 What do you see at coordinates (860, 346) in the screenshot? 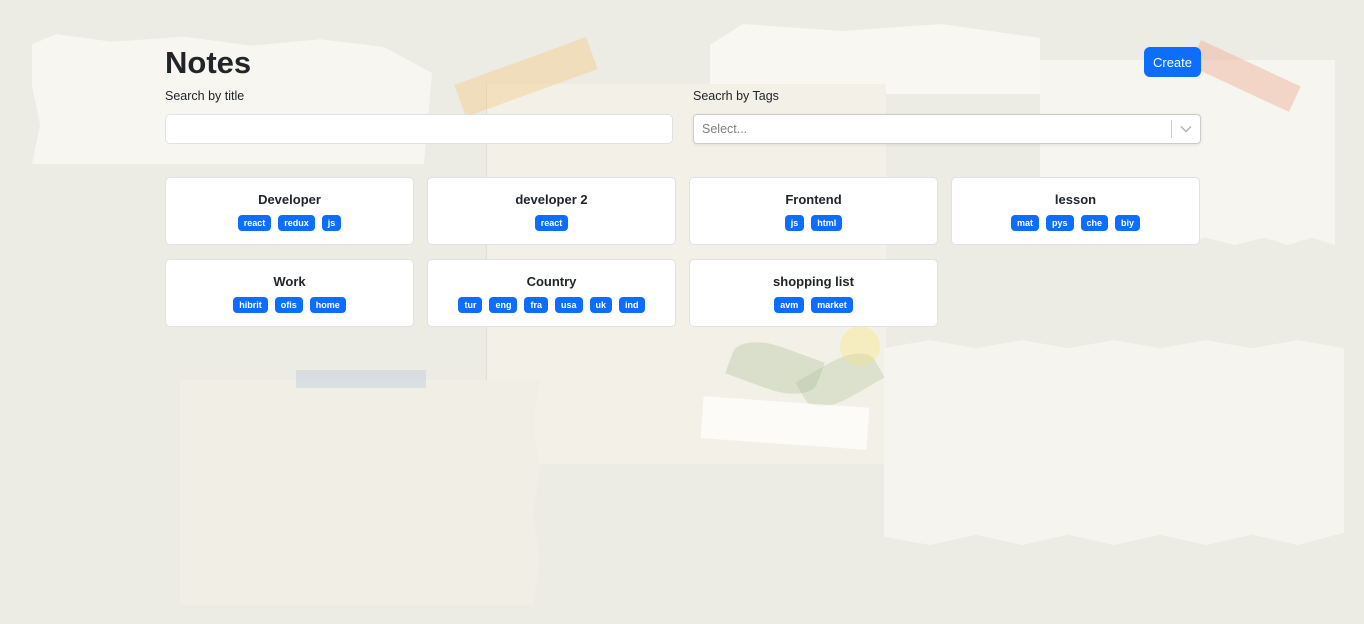
I see `background-flower` at bounding box center [860, 346].